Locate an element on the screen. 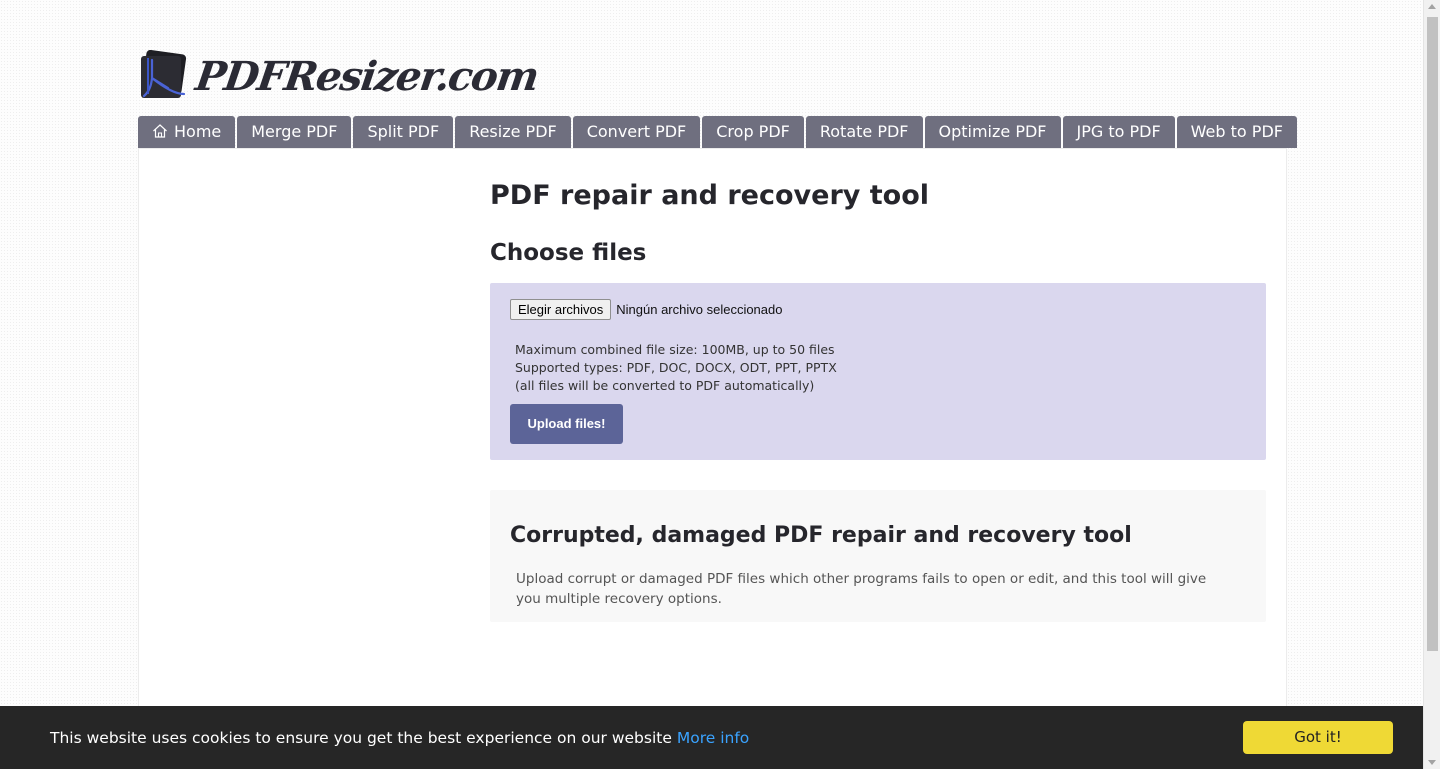 The width and height of the screenshot is (1440, 769). scroll-up-arrow-icon is located at coordinates (1432, 6).